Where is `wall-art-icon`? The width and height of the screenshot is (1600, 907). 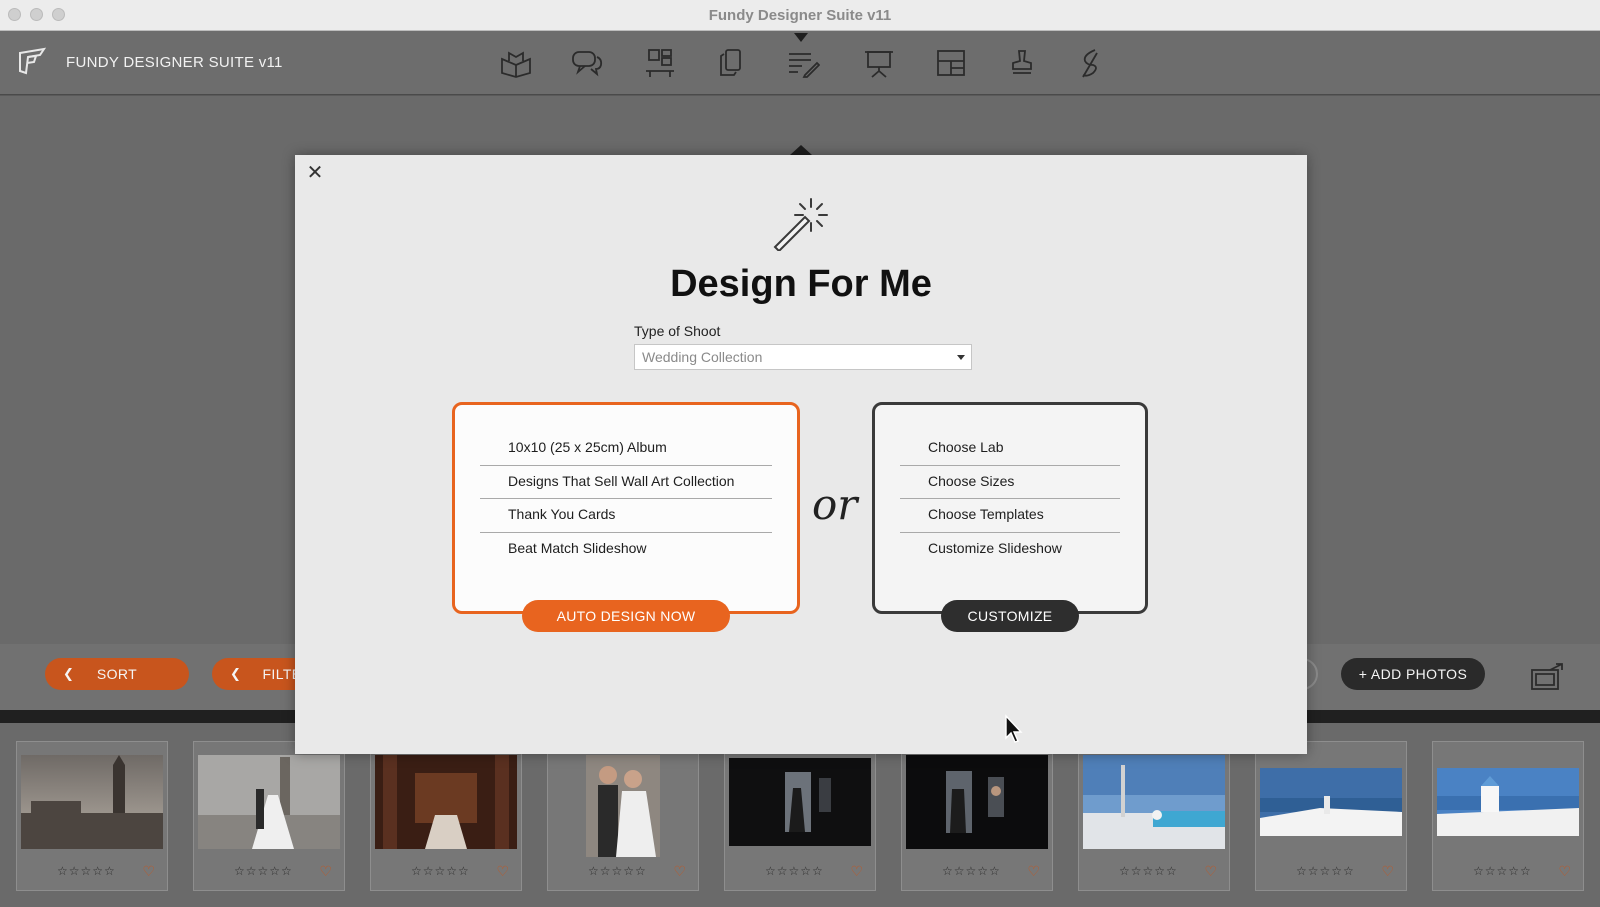
wall-art-icon is located at coordinates (660, 63).